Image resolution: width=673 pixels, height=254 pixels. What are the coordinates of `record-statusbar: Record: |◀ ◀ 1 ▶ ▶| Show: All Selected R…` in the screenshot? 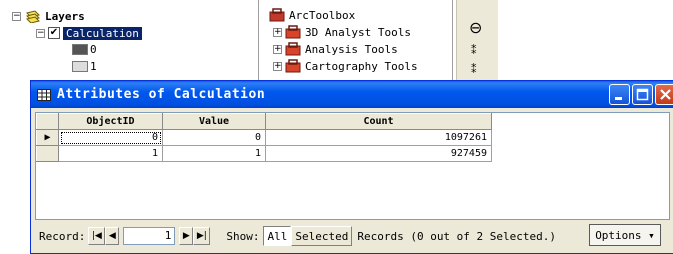 It's located at (352, 236).